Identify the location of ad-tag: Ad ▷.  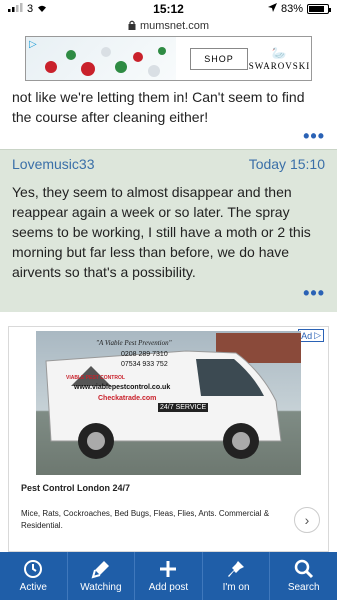
(311, 335).